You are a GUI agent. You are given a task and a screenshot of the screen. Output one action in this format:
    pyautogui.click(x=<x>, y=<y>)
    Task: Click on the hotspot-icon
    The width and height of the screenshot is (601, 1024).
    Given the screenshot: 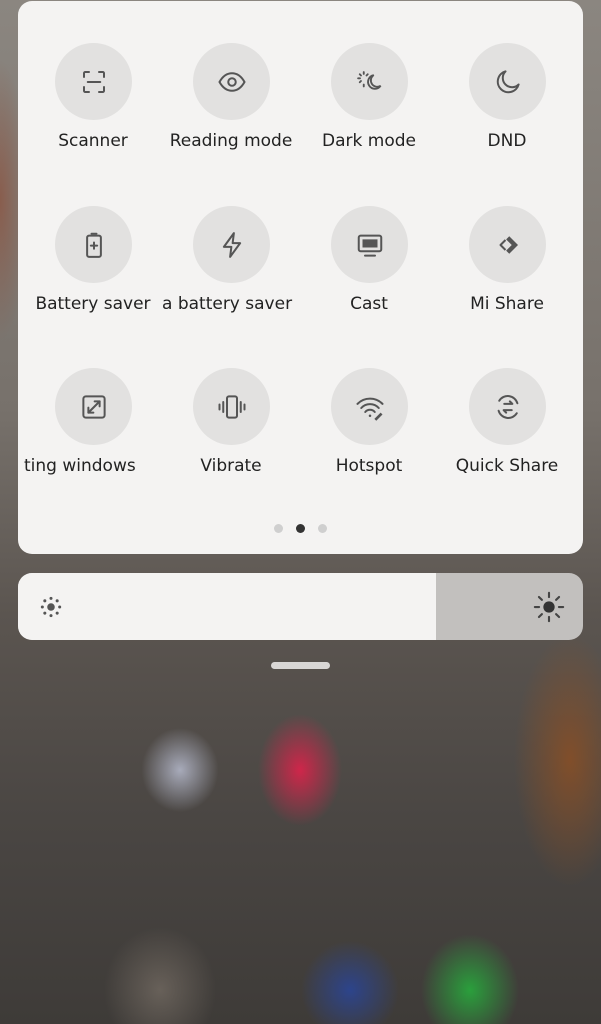 What is the action you would take?
    pyautogui.click(x=369, y=409)
    